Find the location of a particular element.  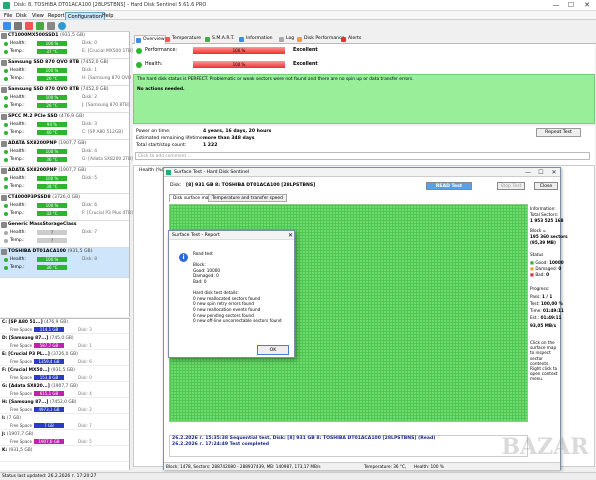

disk-name: CT1000MX500SSD1 (931,5 GB) is located at coordinates (46, 35).